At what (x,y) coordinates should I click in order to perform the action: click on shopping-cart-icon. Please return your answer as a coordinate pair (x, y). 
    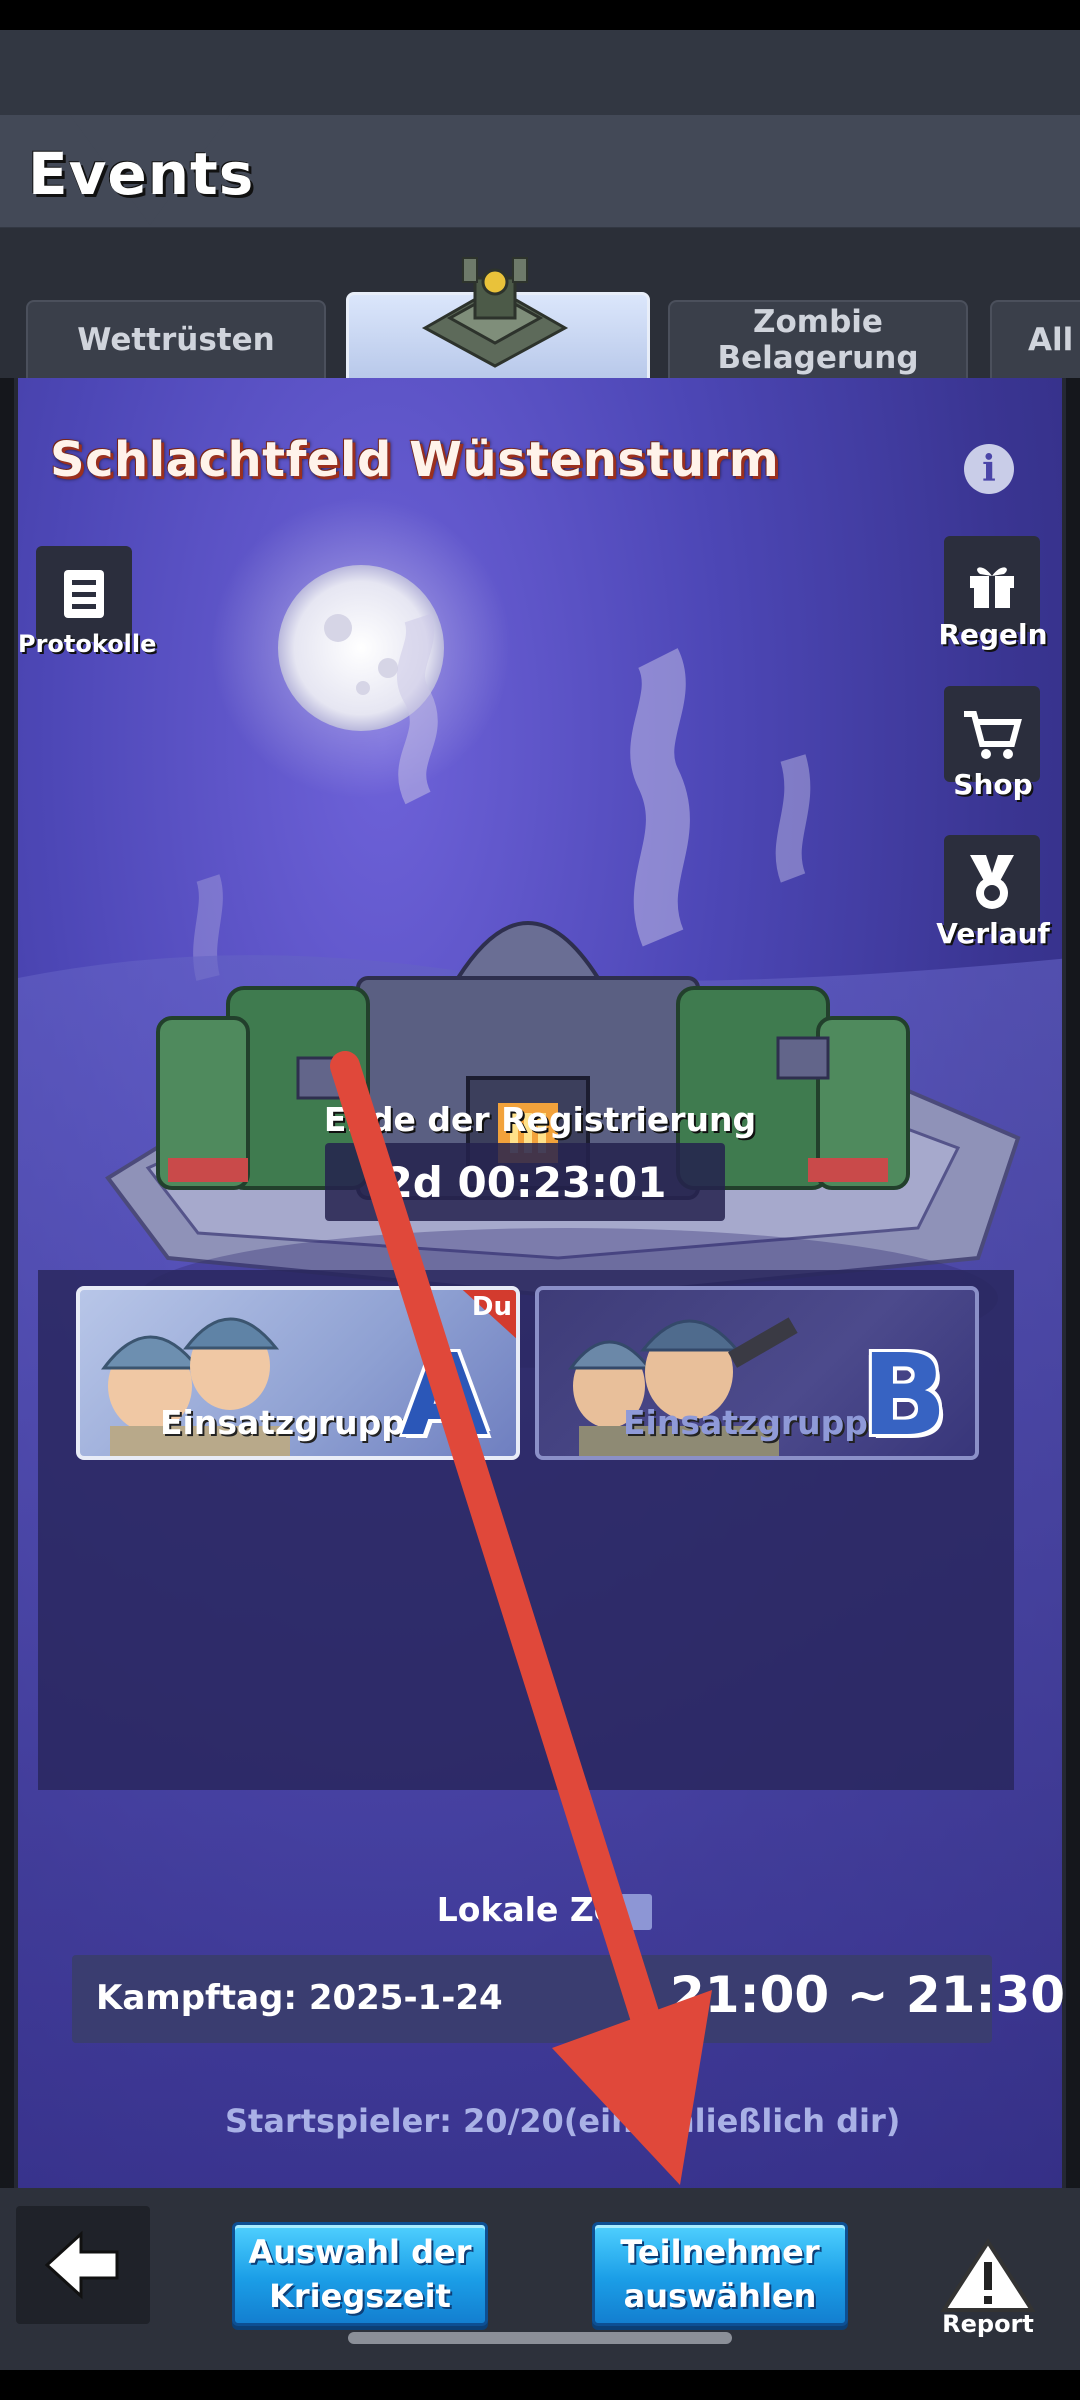
    Looking at the image, I should click on (993, 735).